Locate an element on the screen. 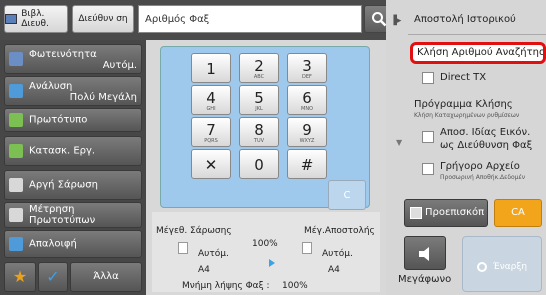 The width and height of the screenshot is (546, 295). keypad-letters: PQRS is located at coordinates (211, 141).